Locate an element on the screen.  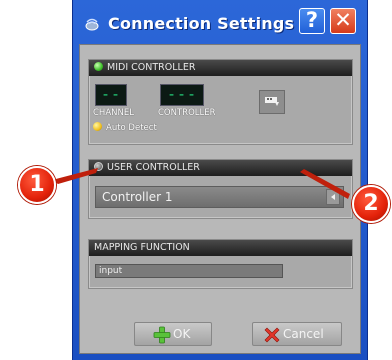
callout-1-arrow is located at coordinates (75, 176).